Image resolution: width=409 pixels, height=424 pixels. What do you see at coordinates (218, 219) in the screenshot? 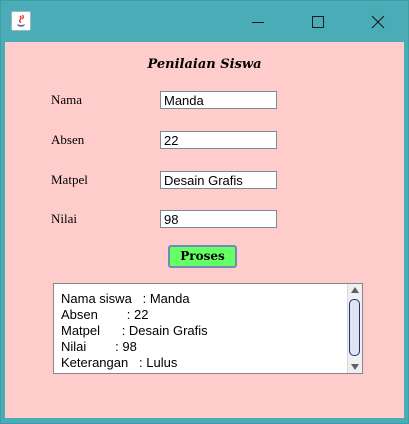
I see `nilai-input: 98` at bounding box center [218, 219].